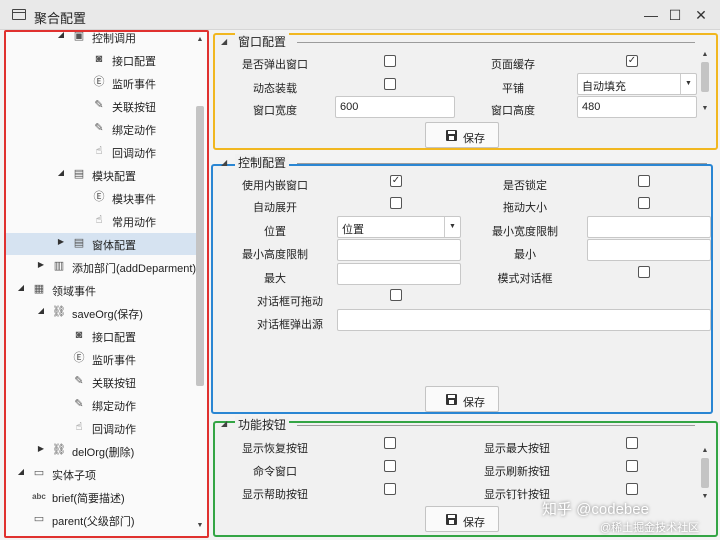  Describe the element at coordinates (644, 203) in the screenshot. I see `drag-resize-checkbox` at that location.